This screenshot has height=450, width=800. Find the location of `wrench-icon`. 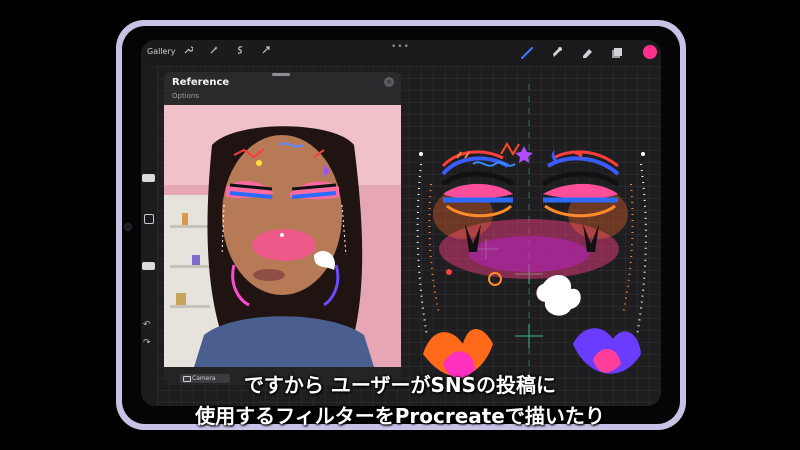

wrench-icon is located at coordinates (188, 52).